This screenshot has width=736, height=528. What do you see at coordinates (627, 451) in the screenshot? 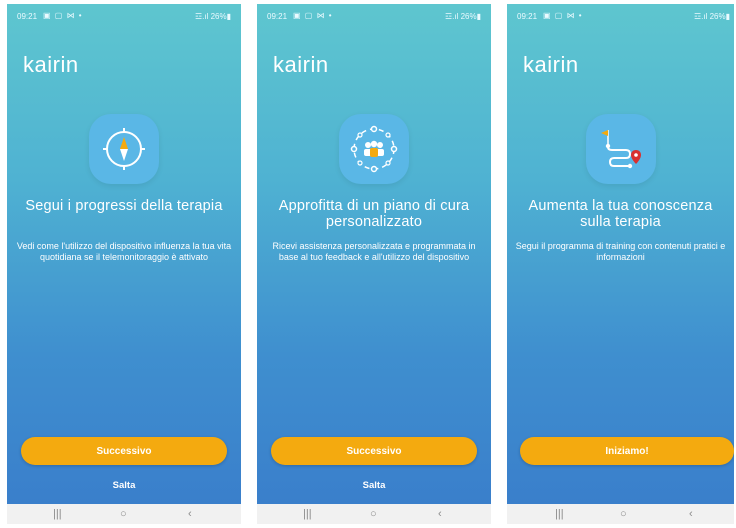
I see `start-button: Iniziamo!` at bounding box center [627, 451].